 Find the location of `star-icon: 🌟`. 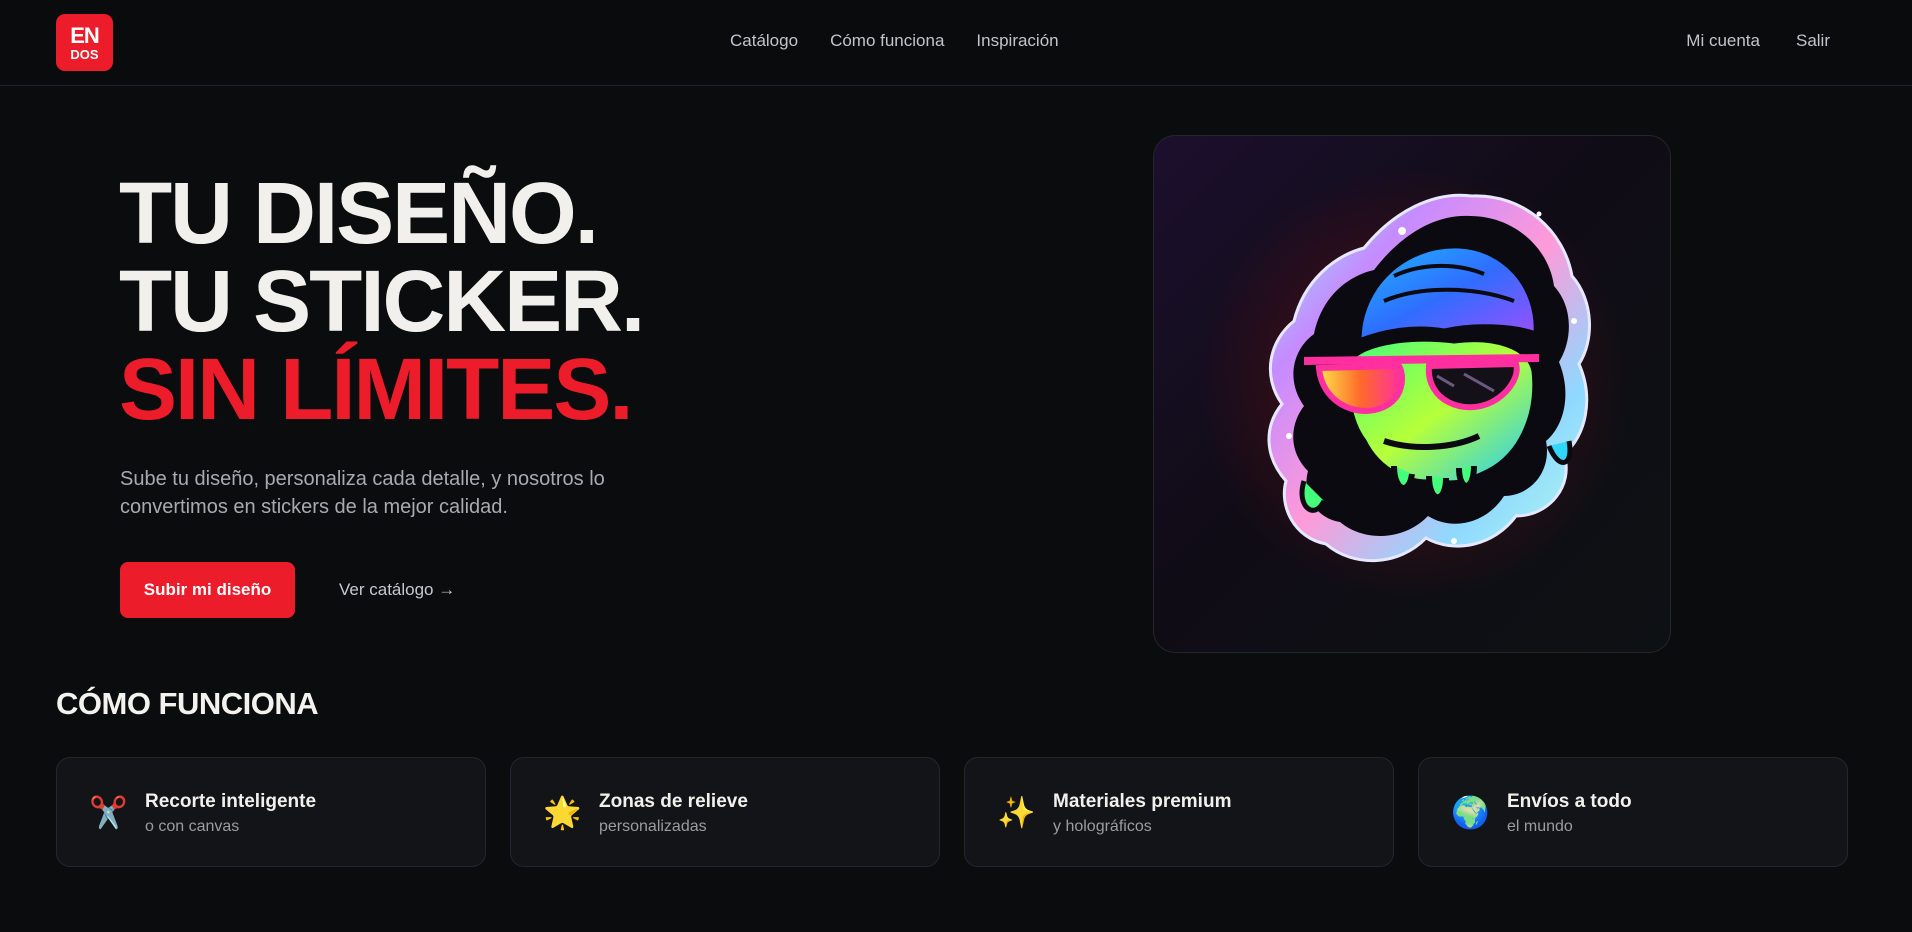

star-icon: 🌟 is located at coordinates (562, 812).